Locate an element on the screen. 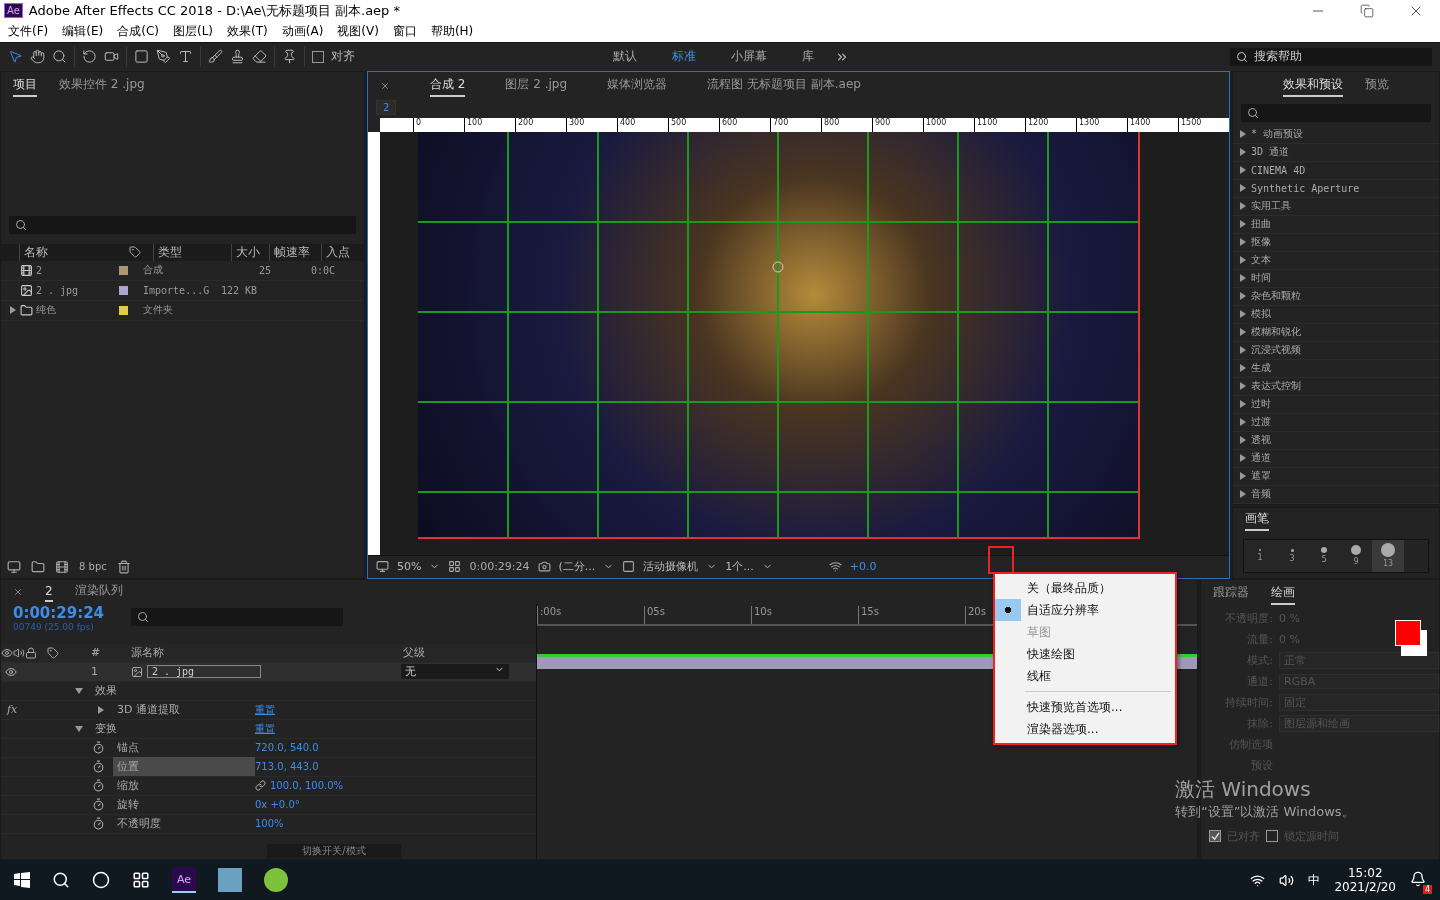 This screenshot has width=1440, height=900. panel-tab: 预览 is located at coordinates (1377, 86).